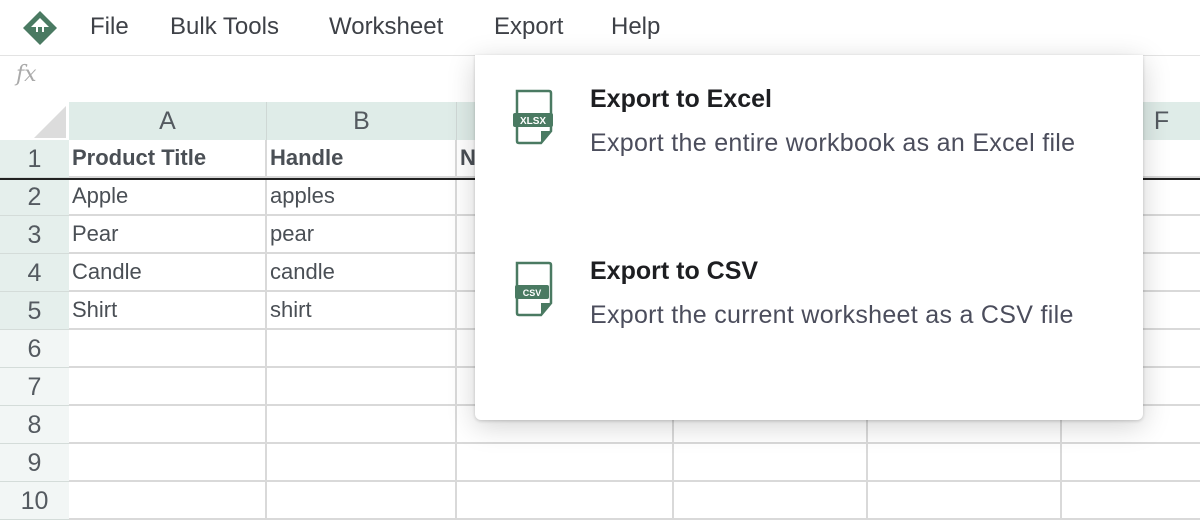 The image size is (1200, 528). I want to click on select-all-corner, so click(34, 121).